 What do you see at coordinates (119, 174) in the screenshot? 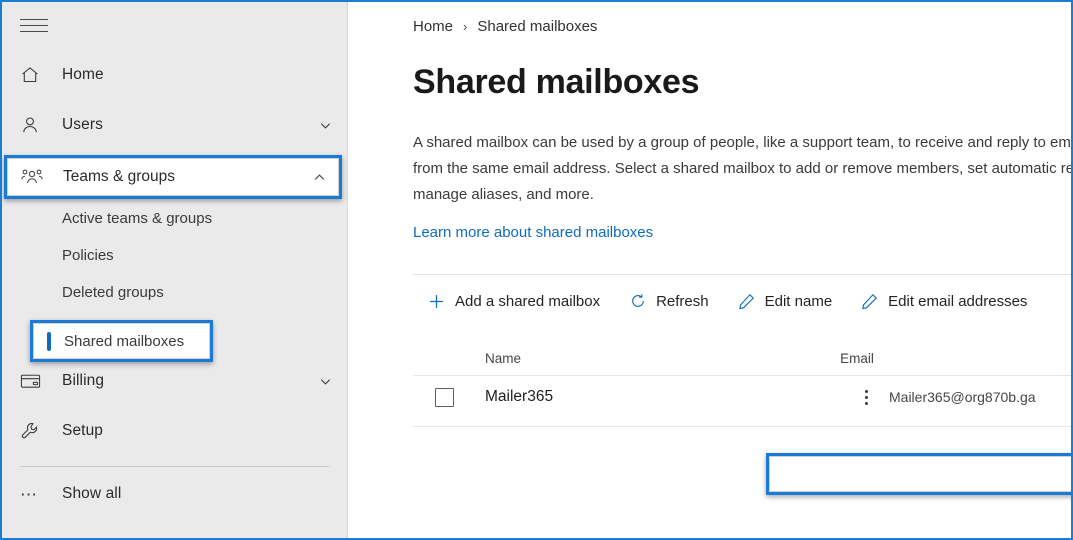
I see `sidebar-item-label: Teams & groups` at bounding box center [119, 174].